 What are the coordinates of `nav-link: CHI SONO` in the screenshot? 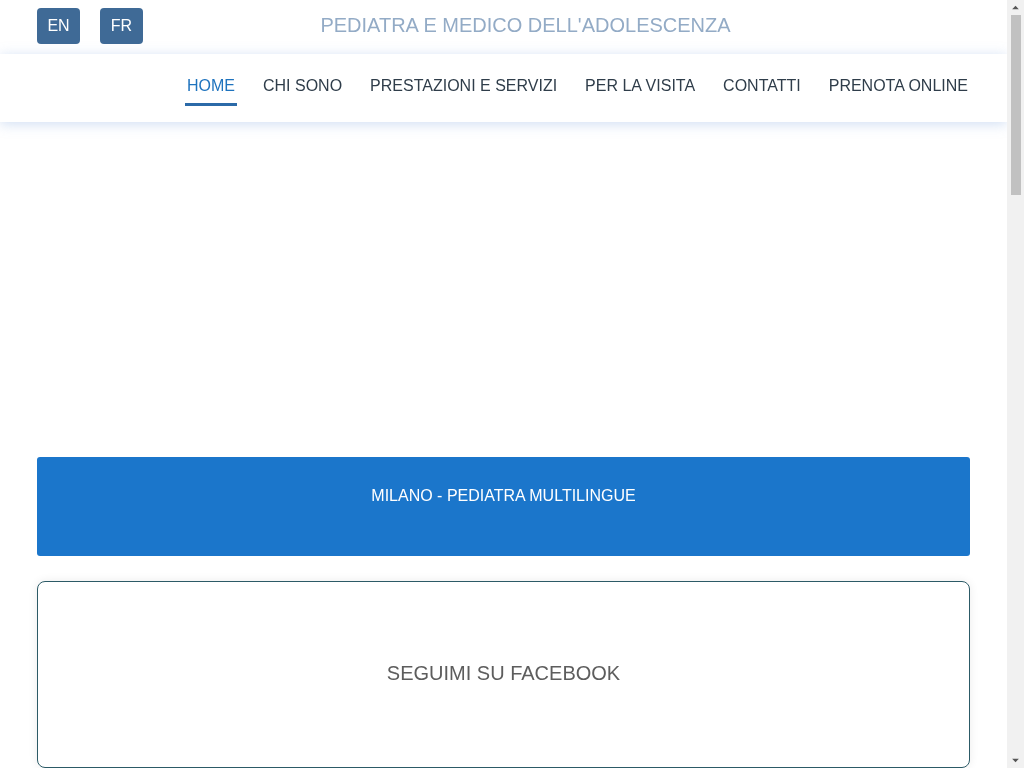 It's located at (303, 88).